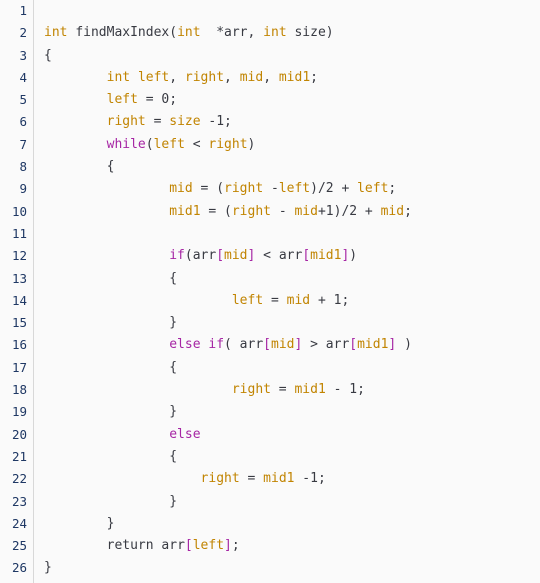 The image size is (540, 583). Describe the element at coordinates (292, 546) in the screenshot. I see `code-line: return arr[left];` at that location.